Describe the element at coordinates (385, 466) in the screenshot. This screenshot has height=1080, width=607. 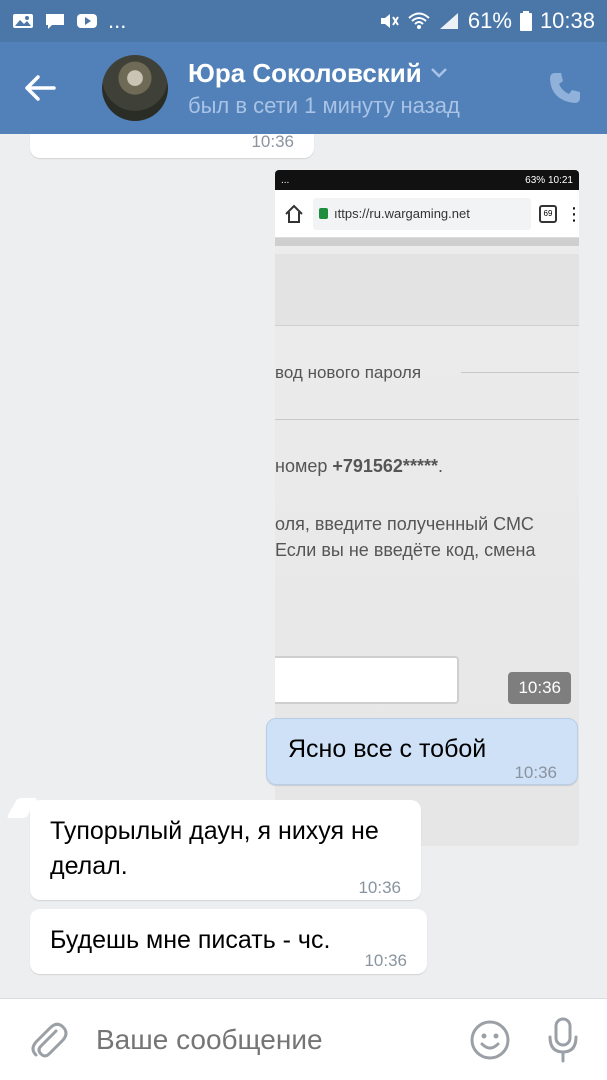
I see `photo-line2-number: +791562*****` at that location.